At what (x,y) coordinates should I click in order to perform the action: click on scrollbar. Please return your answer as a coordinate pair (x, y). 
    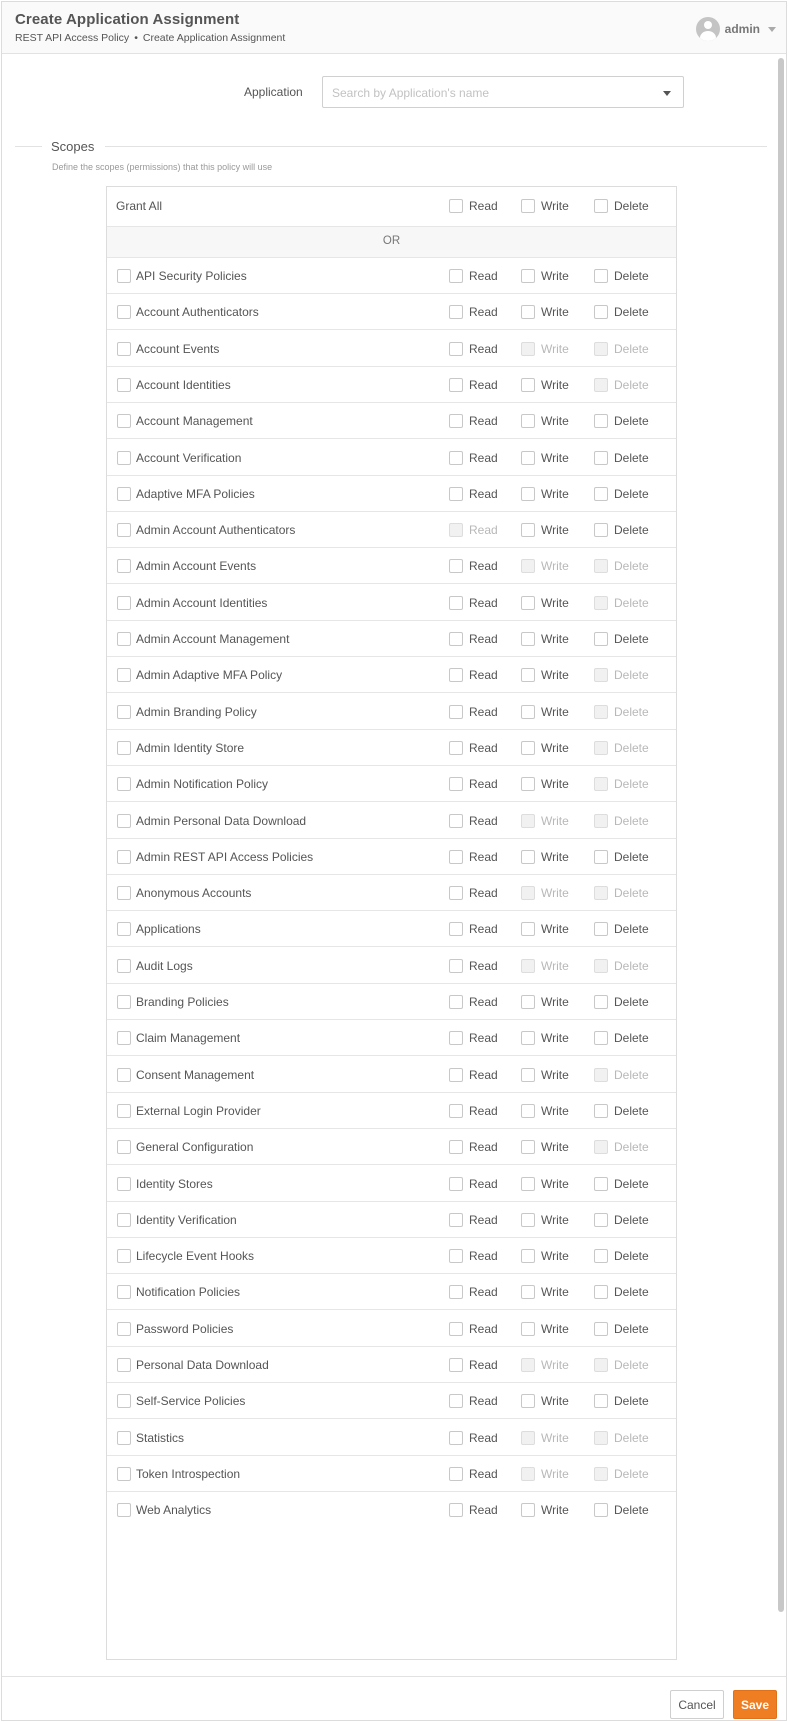
    Looking at the image, I should click on (781, 835).